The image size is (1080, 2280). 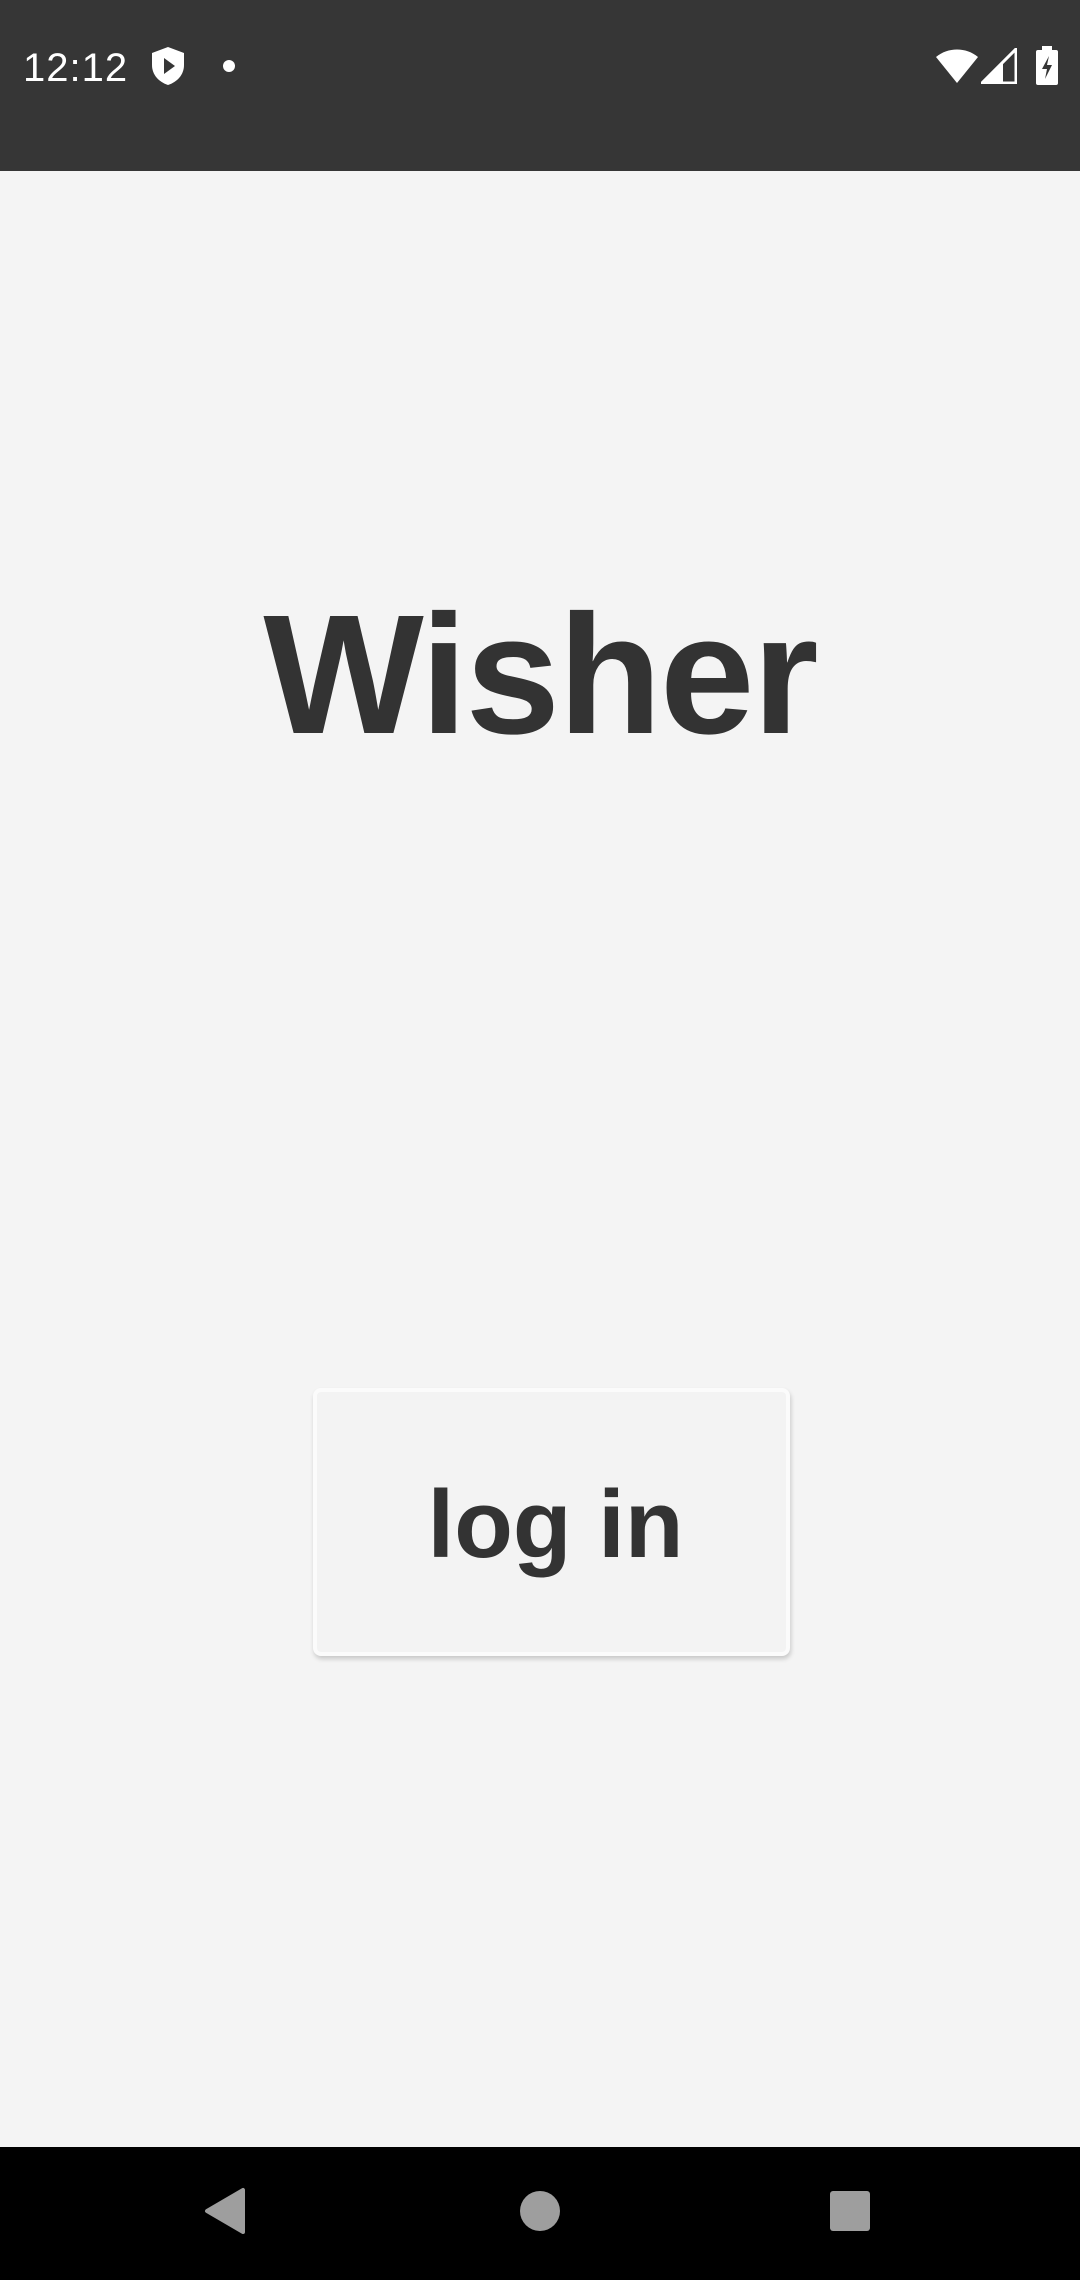 What do you see at coordinates (1047, 68) in the screenshot?
I see `battery-charging-icon` at bounding box center [1047, 68].